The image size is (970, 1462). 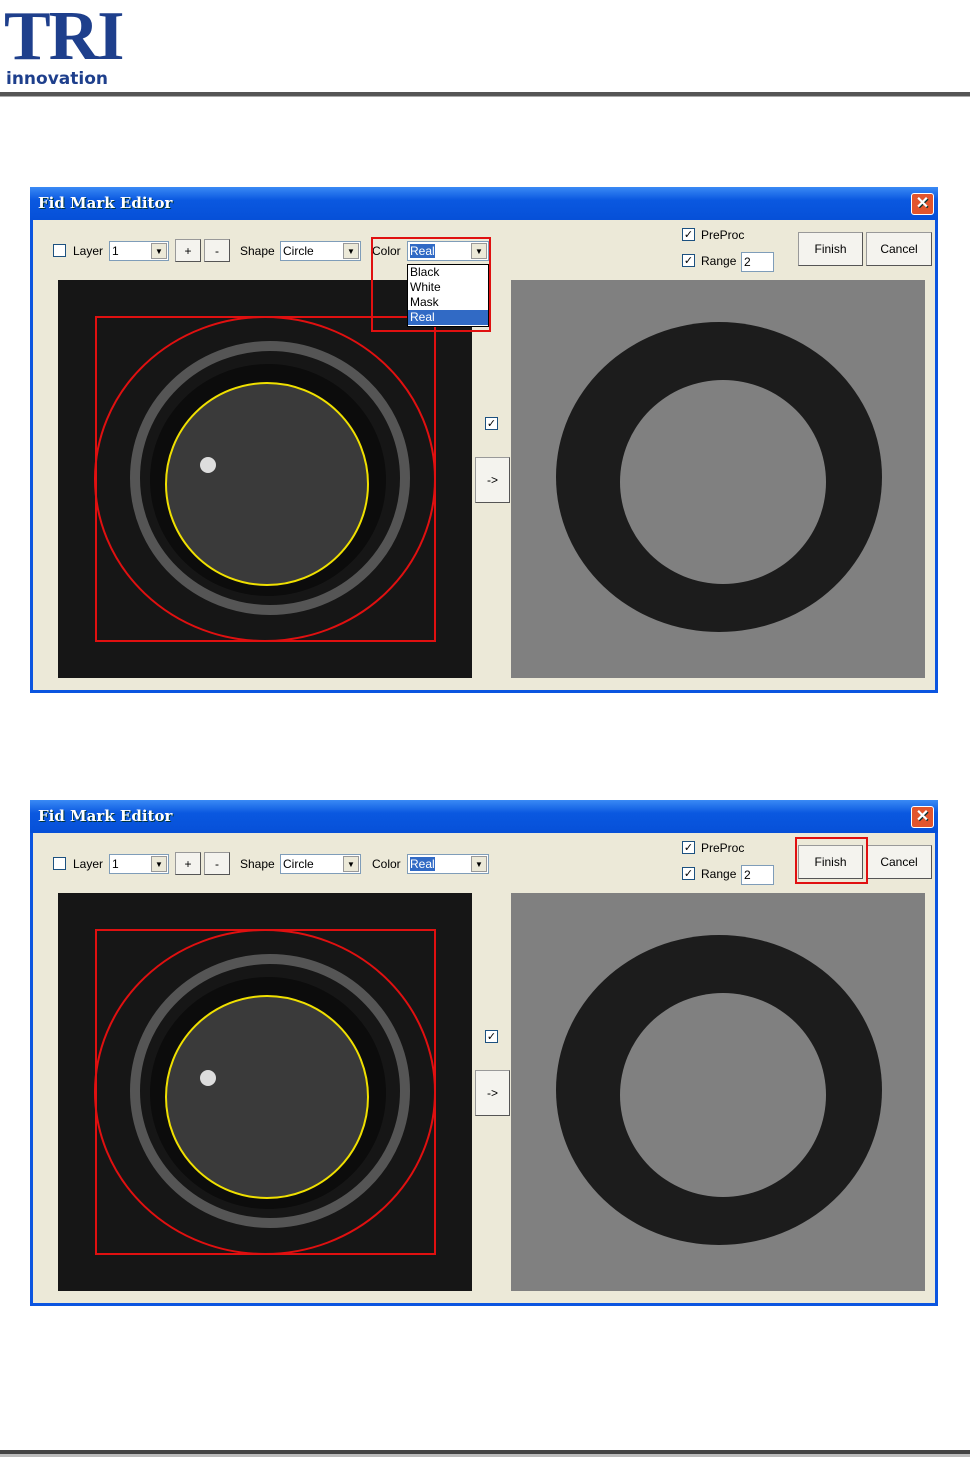 I want to click on logo-text: TRI, so click(x=64, y=37).